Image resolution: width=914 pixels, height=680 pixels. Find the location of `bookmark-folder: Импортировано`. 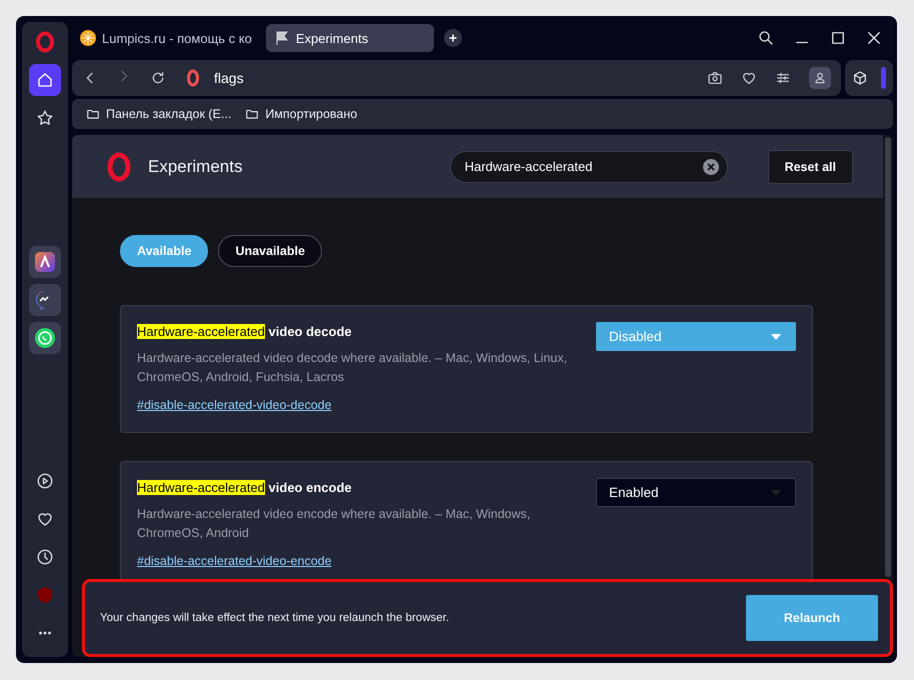

bookmark-folder: Импортировано is located at coordinates (311, 114).